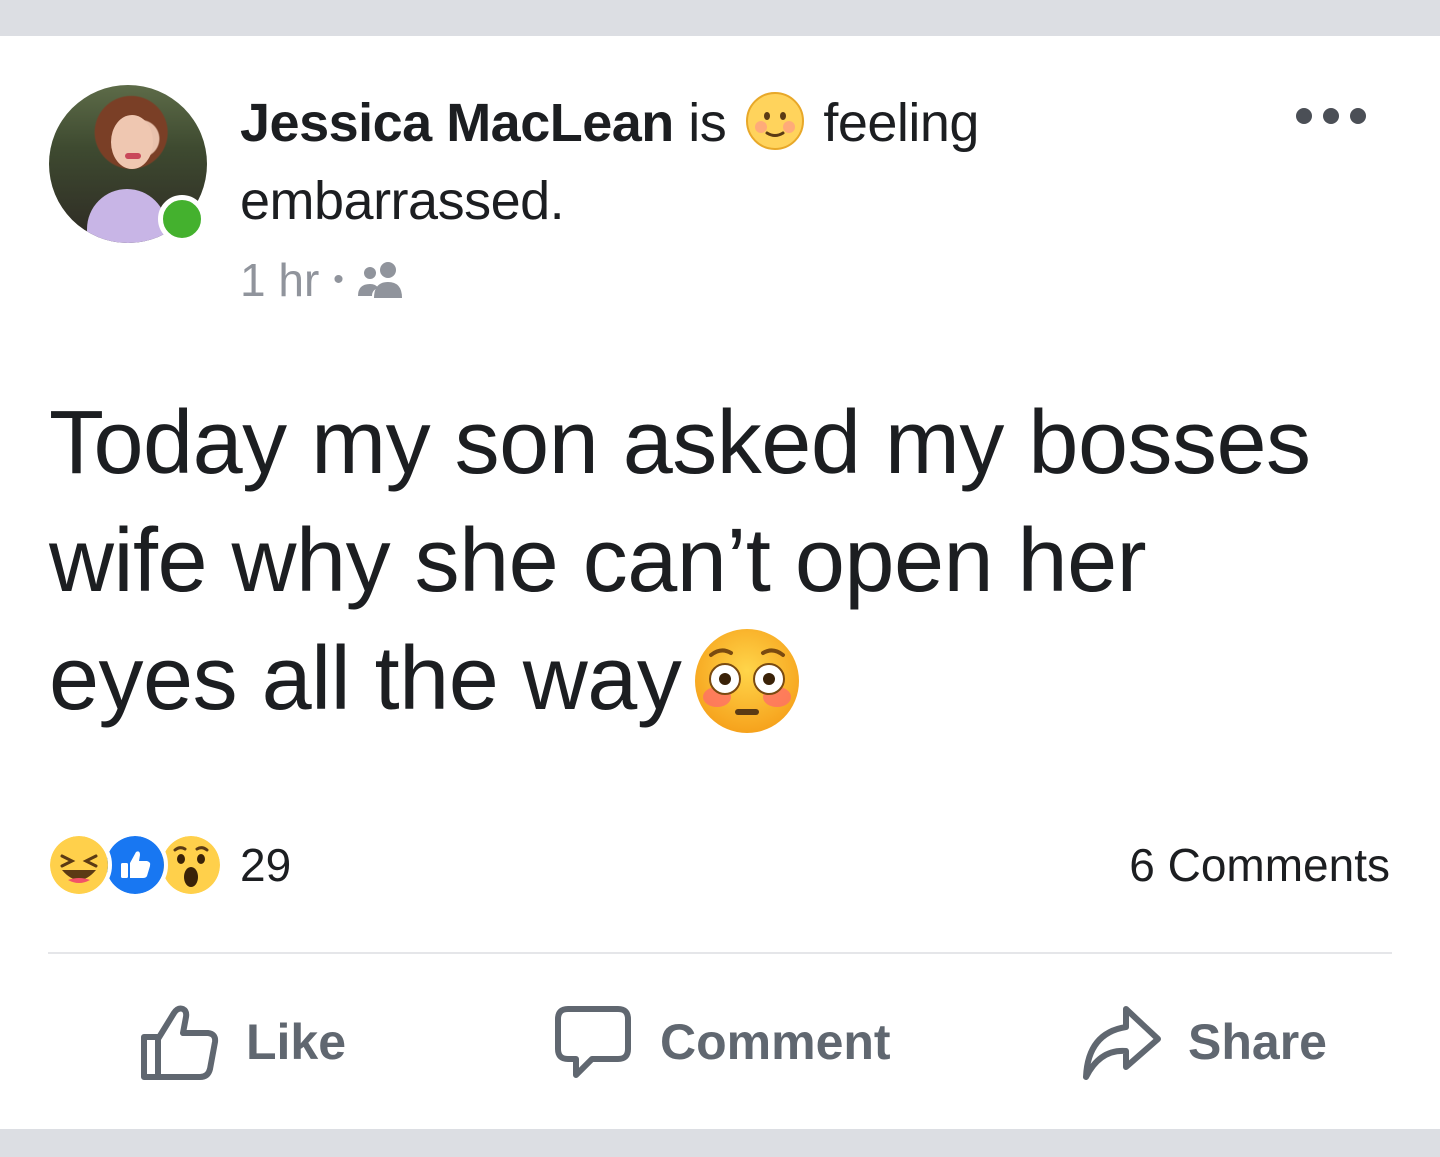  What do you see at coordinates (266, 865) in the screenshot?
I see `reaction-count: 29` at bounding box center [266, 865].